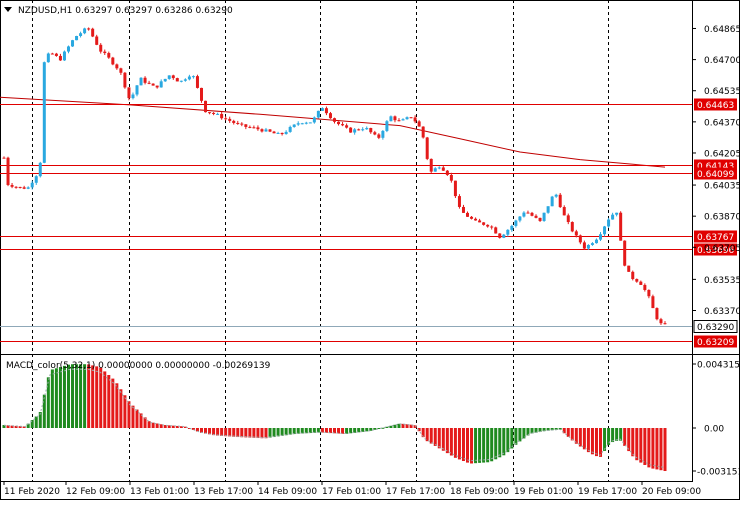 The width and height of the screenshot is (740, 505). What do you see at coordinates (718, 366) in the screenshot?
I see `macd-tick-0: 0.0043154` at bounding box center [718, 366].